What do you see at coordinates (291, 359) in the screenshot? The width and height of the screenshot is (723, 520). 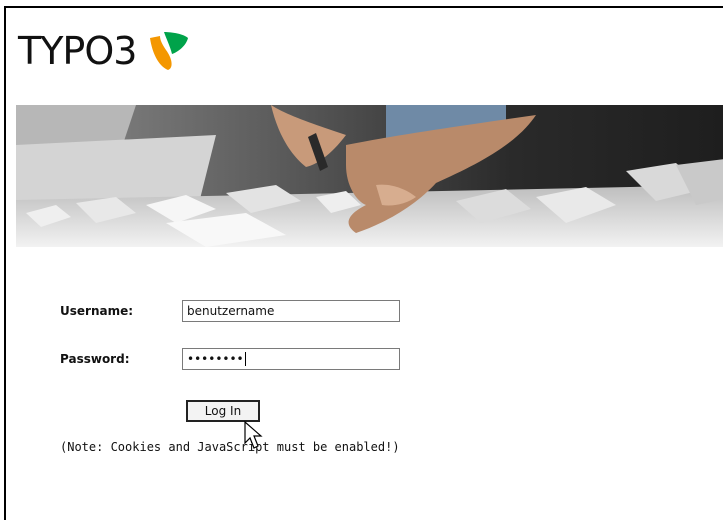 I see `password-input: ••••••••` at bounding box center [291, 359].